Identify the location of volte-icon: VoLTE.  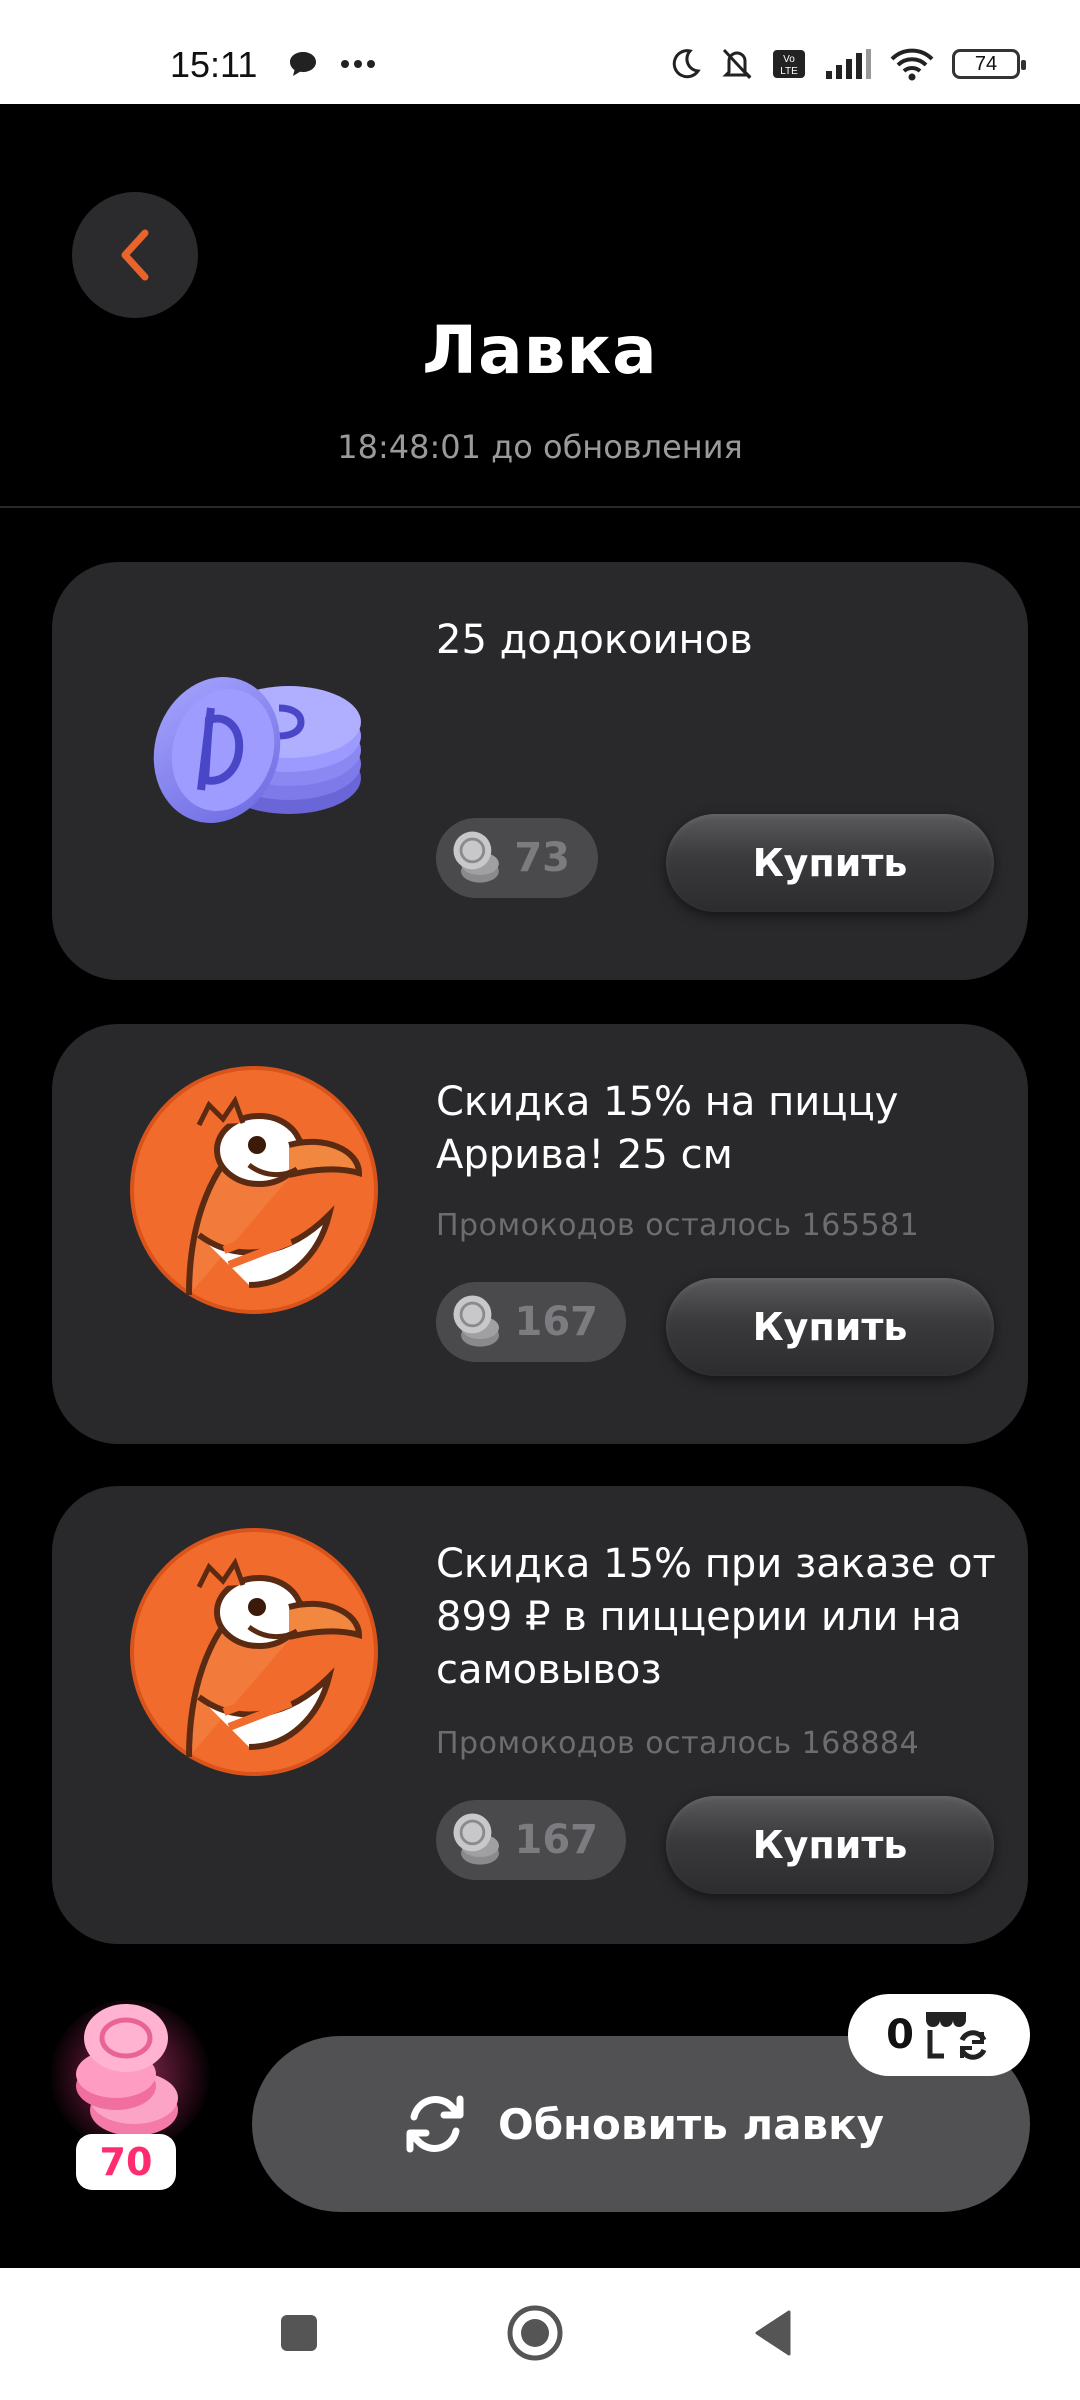
(789, 64).